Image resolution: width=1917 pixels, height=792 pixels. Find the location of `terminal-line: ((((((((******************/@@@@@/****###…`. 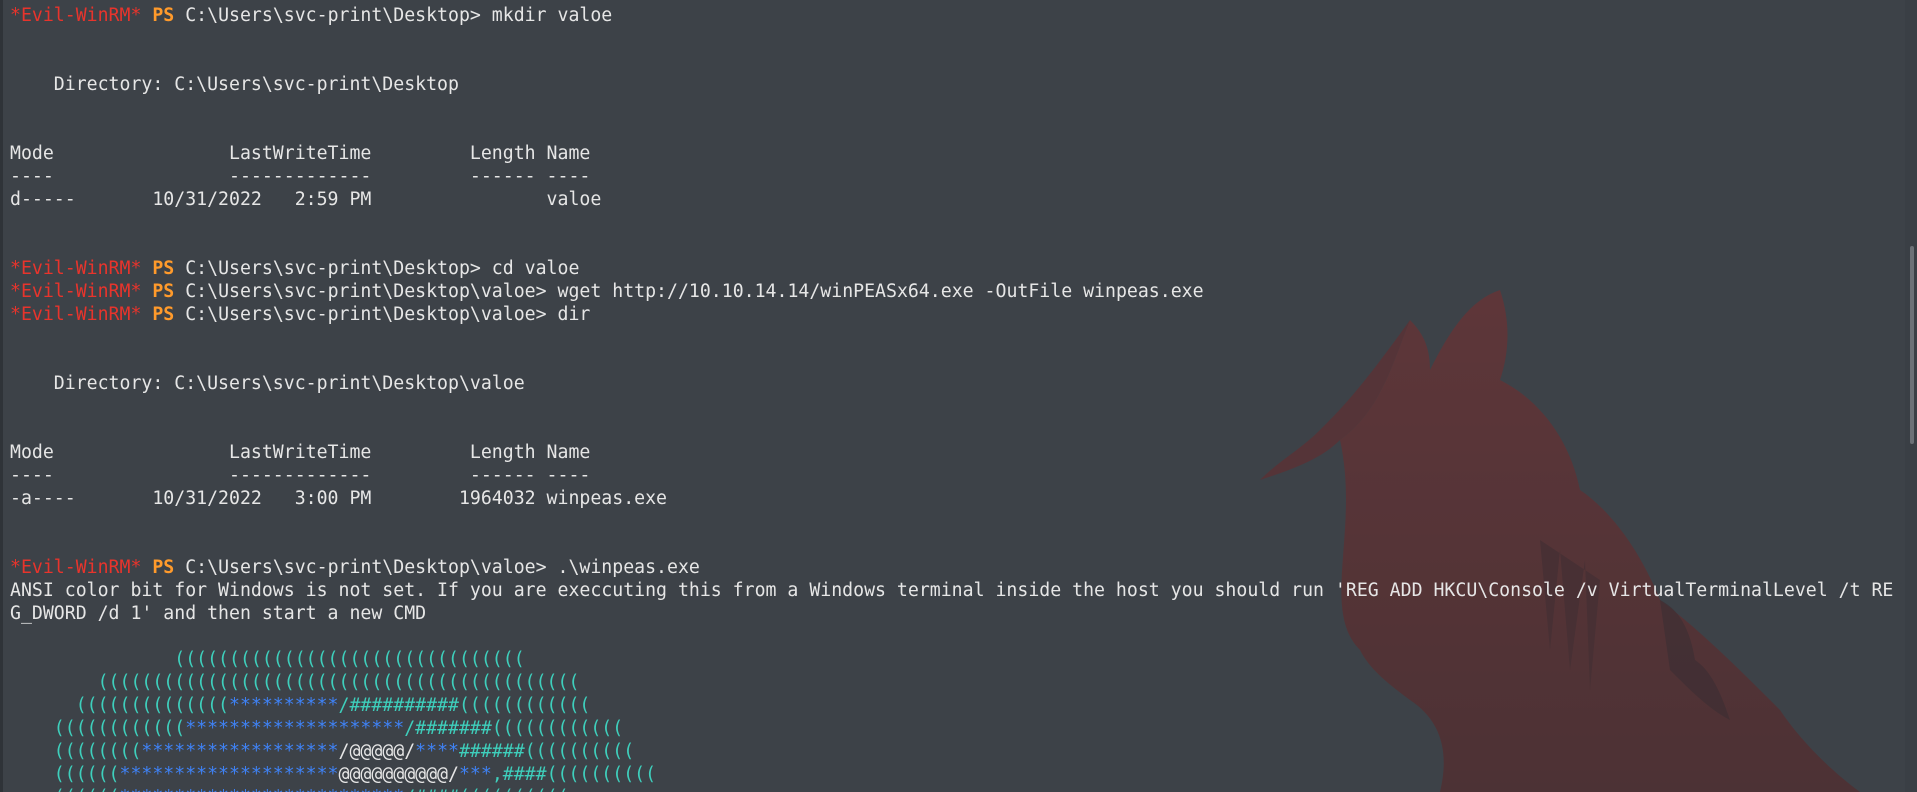

terminal-line: ((((((((******************/@@@@@/****###… is located at coordinates (957, 751).